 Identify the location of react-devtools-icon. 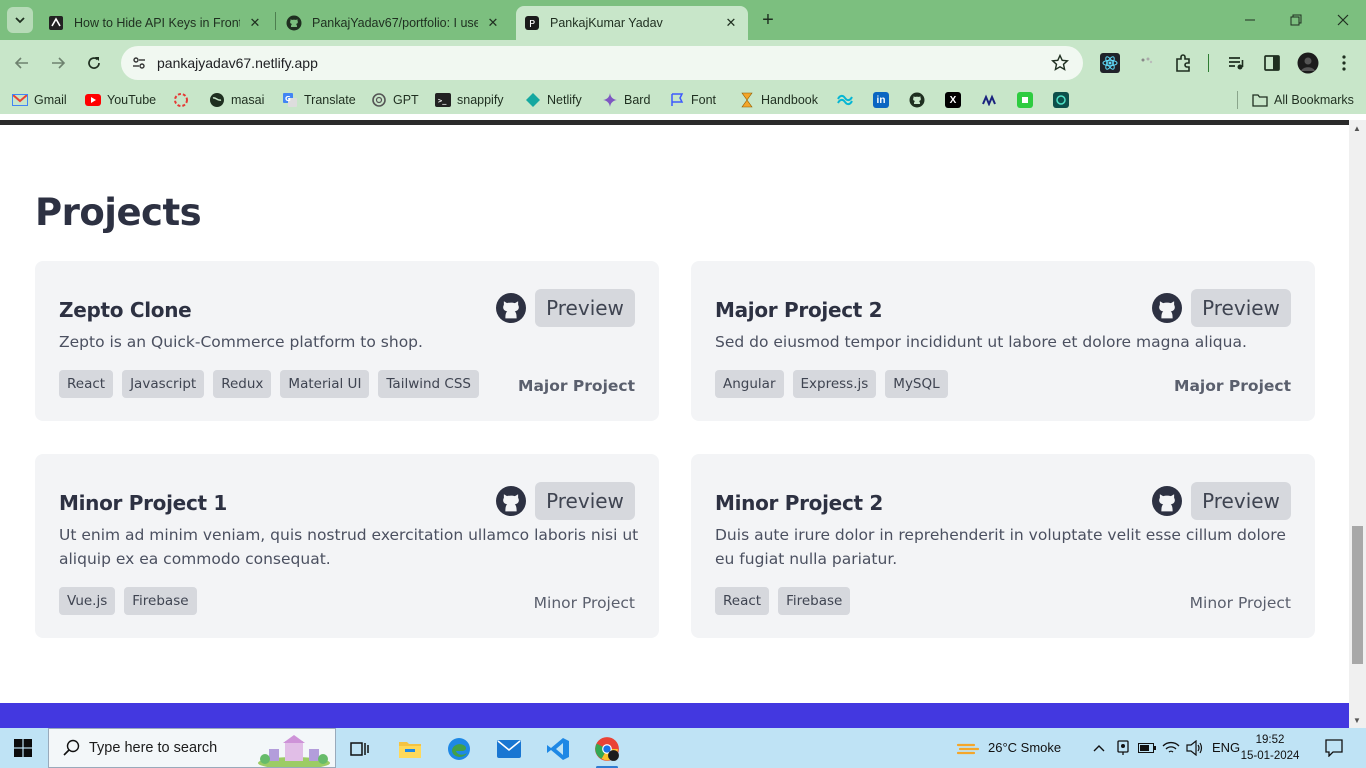
(1110, 63).